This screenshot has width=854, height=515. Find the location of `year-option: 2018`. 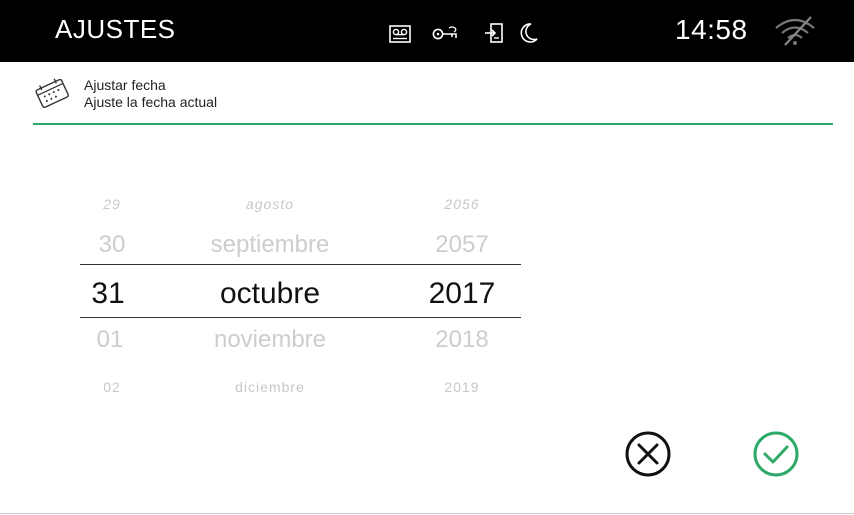

year-option: 2018 is located at coordinates (461, 340).